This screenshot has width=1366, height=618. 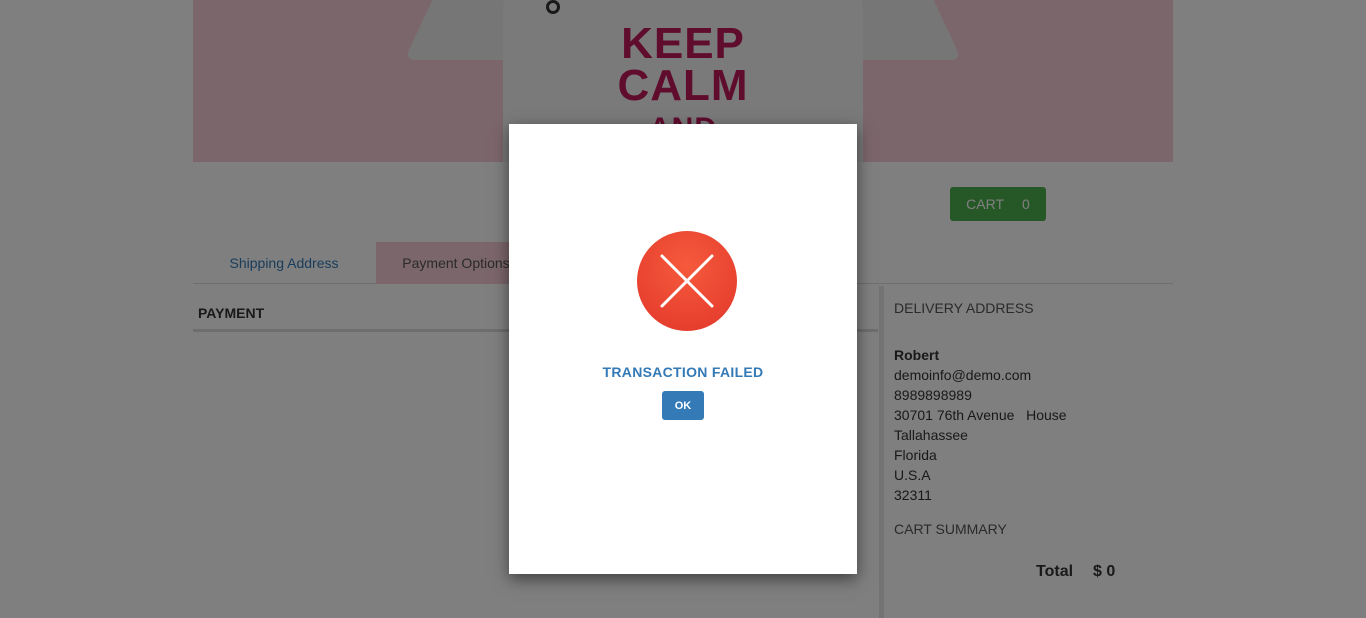 What do you see at coordinates (683, 405) in the screenshot?
I see `ok-button: OK` at bounding box center [683, 405].